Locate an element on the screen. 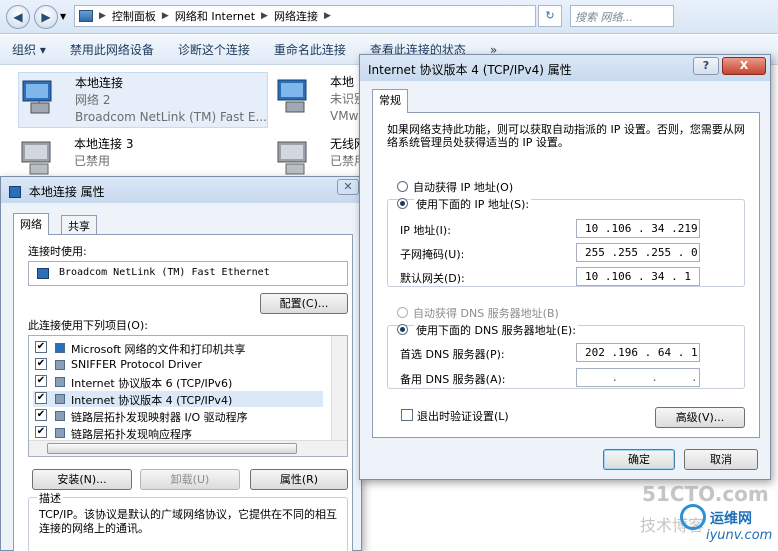 The image size is (778, 551). component-row: ✔ Internet 协议版本 6 (TCP/IPv6) is located at coordinates (178, 382).